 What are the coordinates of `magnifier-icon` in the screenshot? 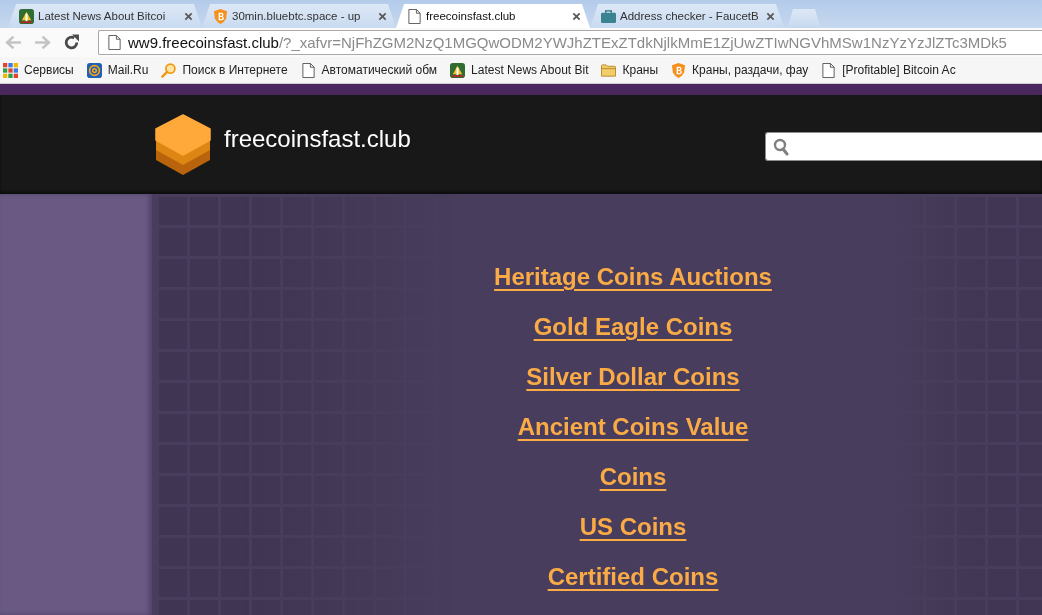 It's located at (169, 70).